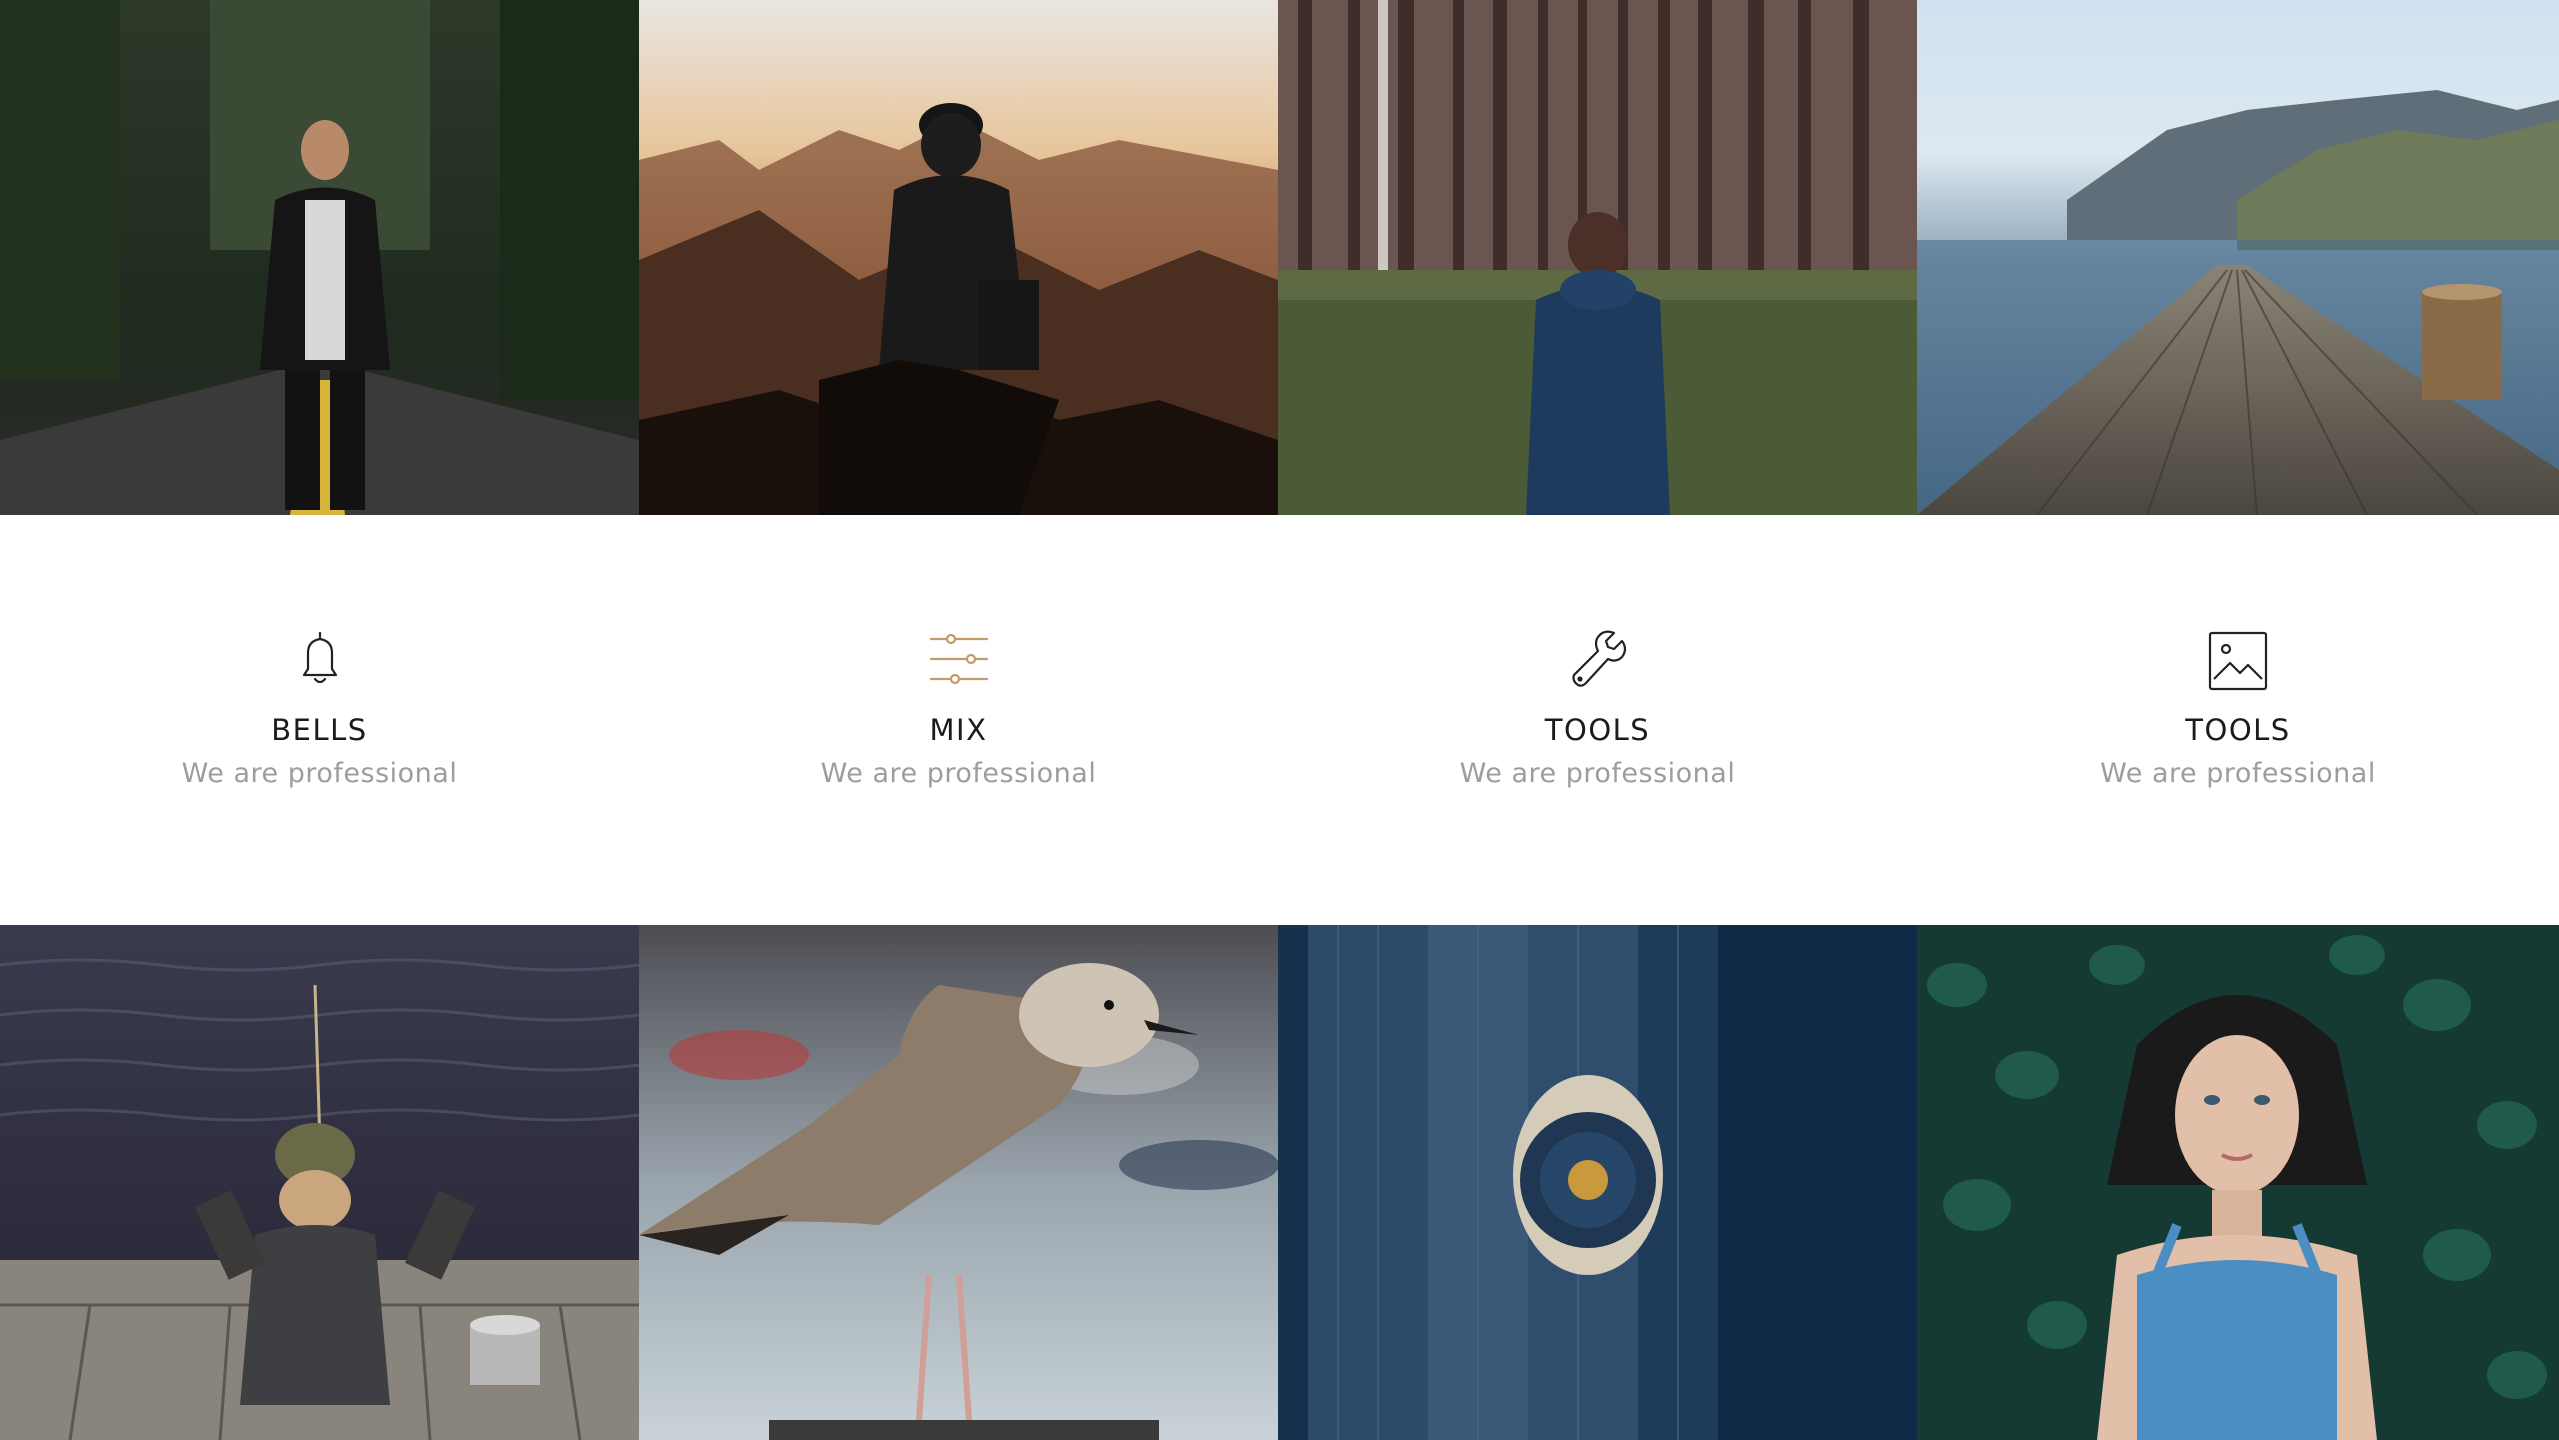  I want to click on feature-title: MIX, so click(958, 730).